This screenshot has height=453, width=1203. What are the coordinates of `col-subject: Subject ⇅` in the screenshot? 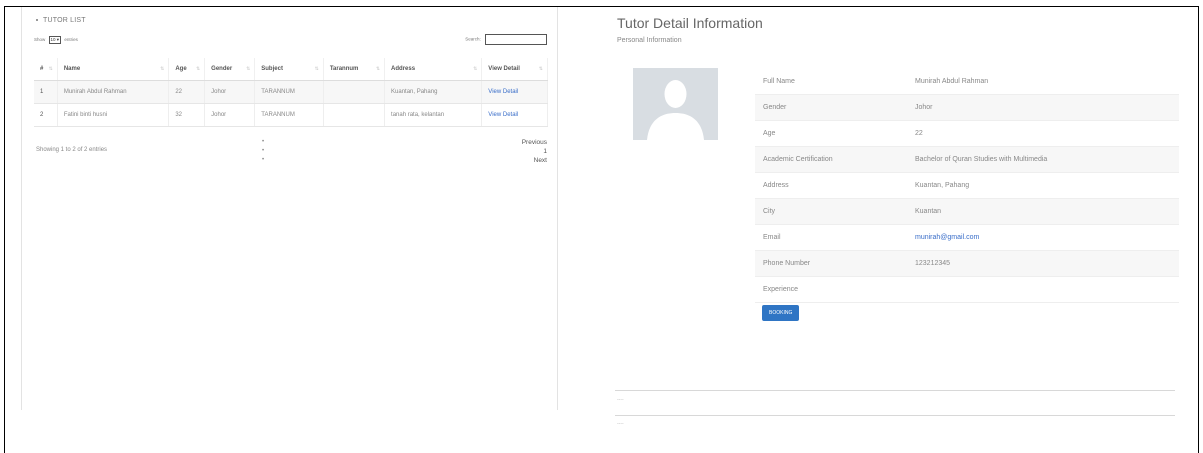 It's located at (289, 69).